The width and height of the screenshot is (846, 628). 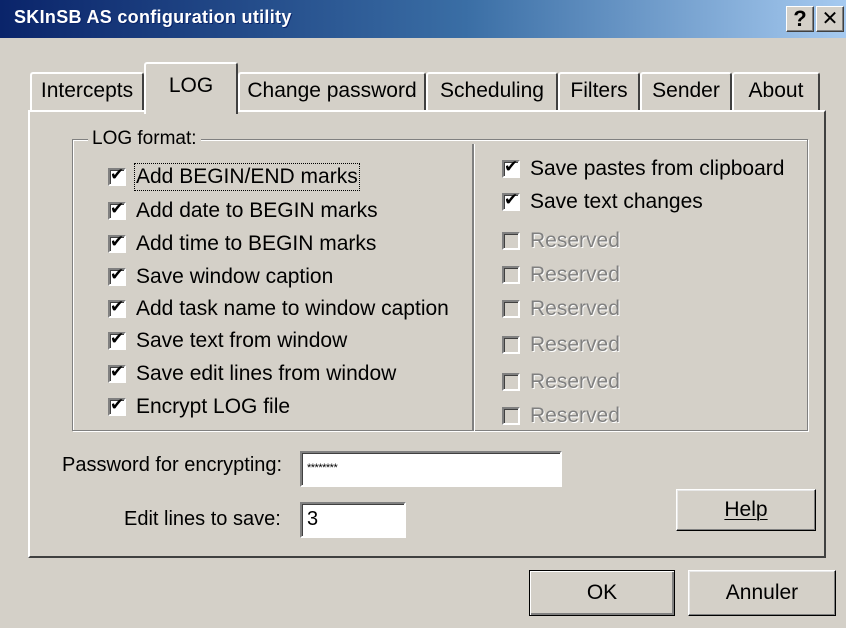 I want to click on checkbox-save-text-window: Save text from window, so click(x=227, y=341).